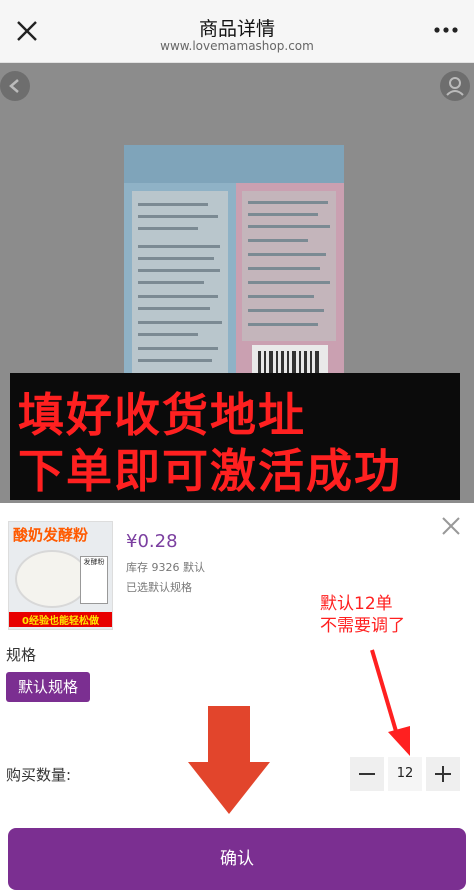 Image resolution: width=474 pixels, height=890 pixels. What do you see at coordinates (229, 760) in the screenshot?
I see `big-down-arrow-icon` at bounding box center [229, 760].